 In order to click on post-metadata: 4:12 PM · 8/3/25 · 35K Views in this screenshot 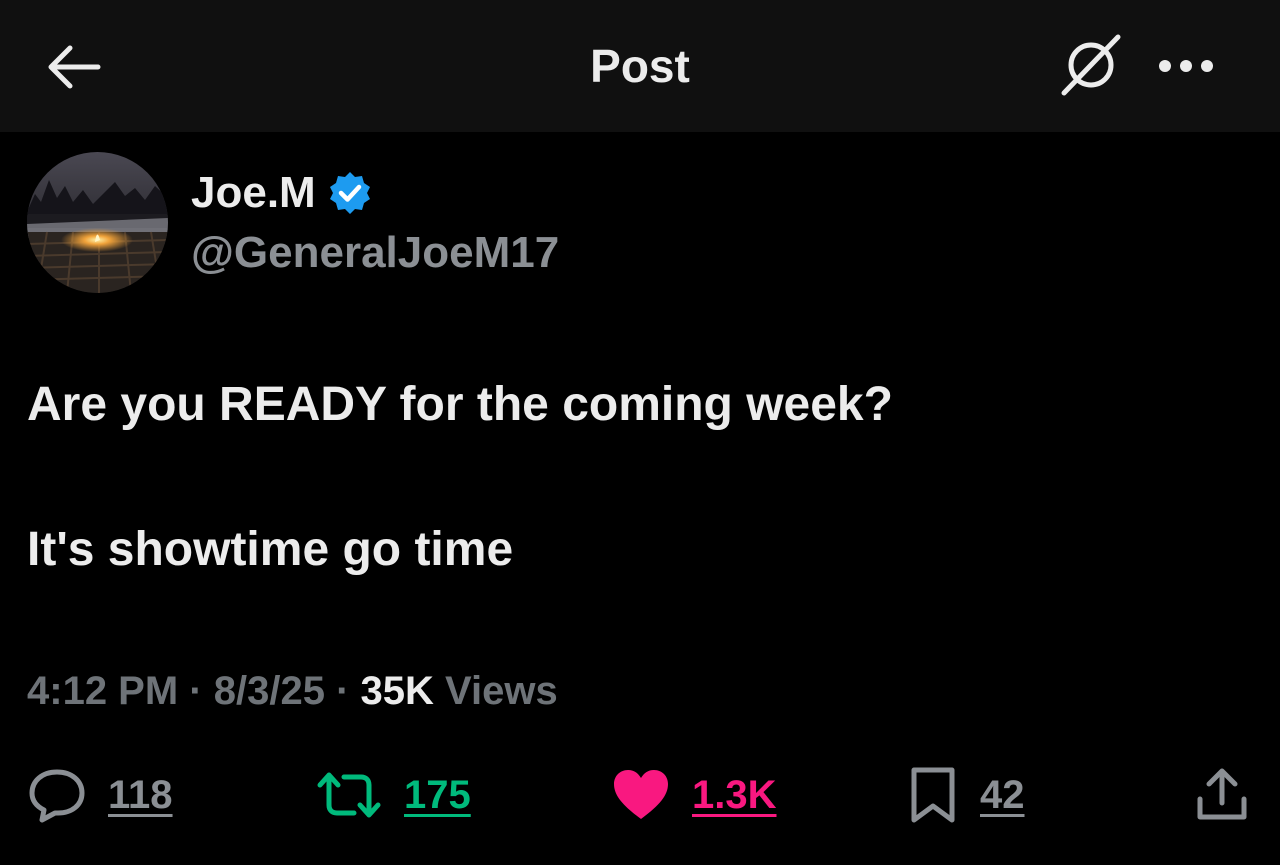, I will do `click(292, 691)`.